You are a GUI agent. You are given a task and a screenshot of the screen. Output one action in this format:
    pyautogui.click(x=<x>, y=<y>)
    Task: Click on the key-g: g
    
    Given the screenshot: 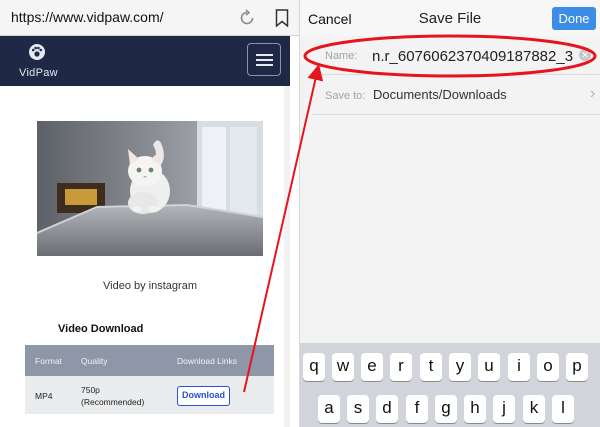 What is the action you would take?
    pyautogui.click(x=446, y=409)
    